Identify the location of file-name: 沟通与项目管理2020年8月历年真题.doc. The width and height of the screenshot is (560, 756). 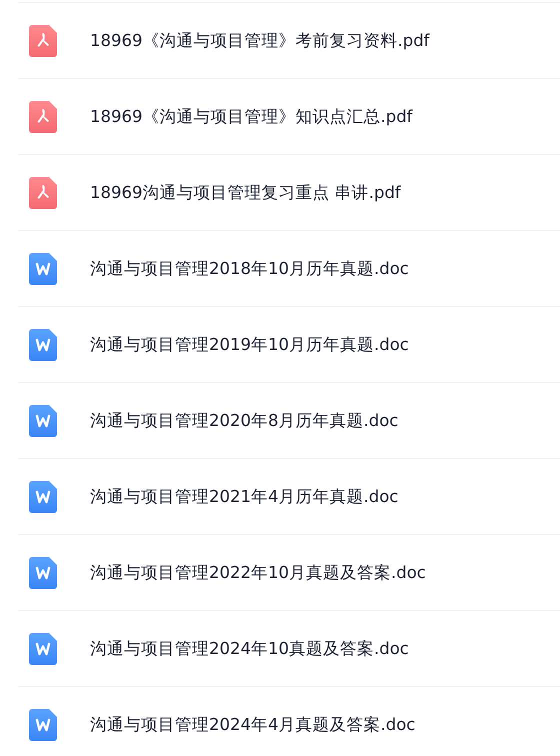
(244, 421).